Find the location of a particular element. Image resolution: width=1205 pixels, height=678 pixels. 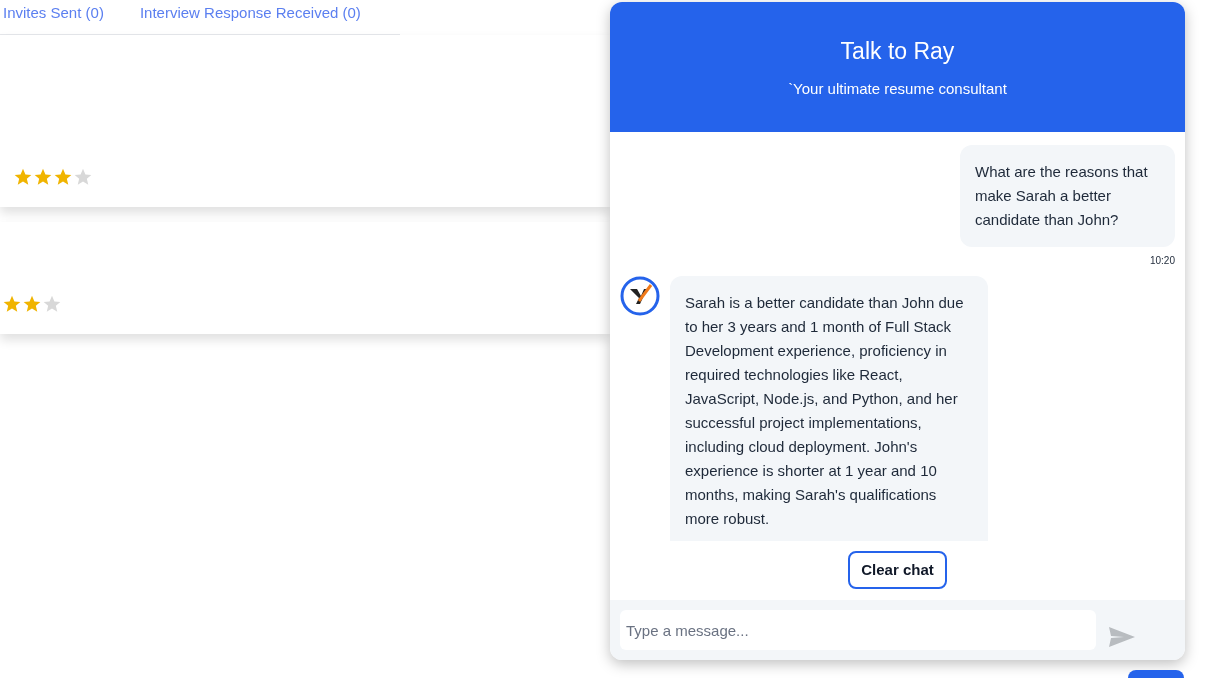

message-time: 10:20 is located at coordinates (1162, 261).